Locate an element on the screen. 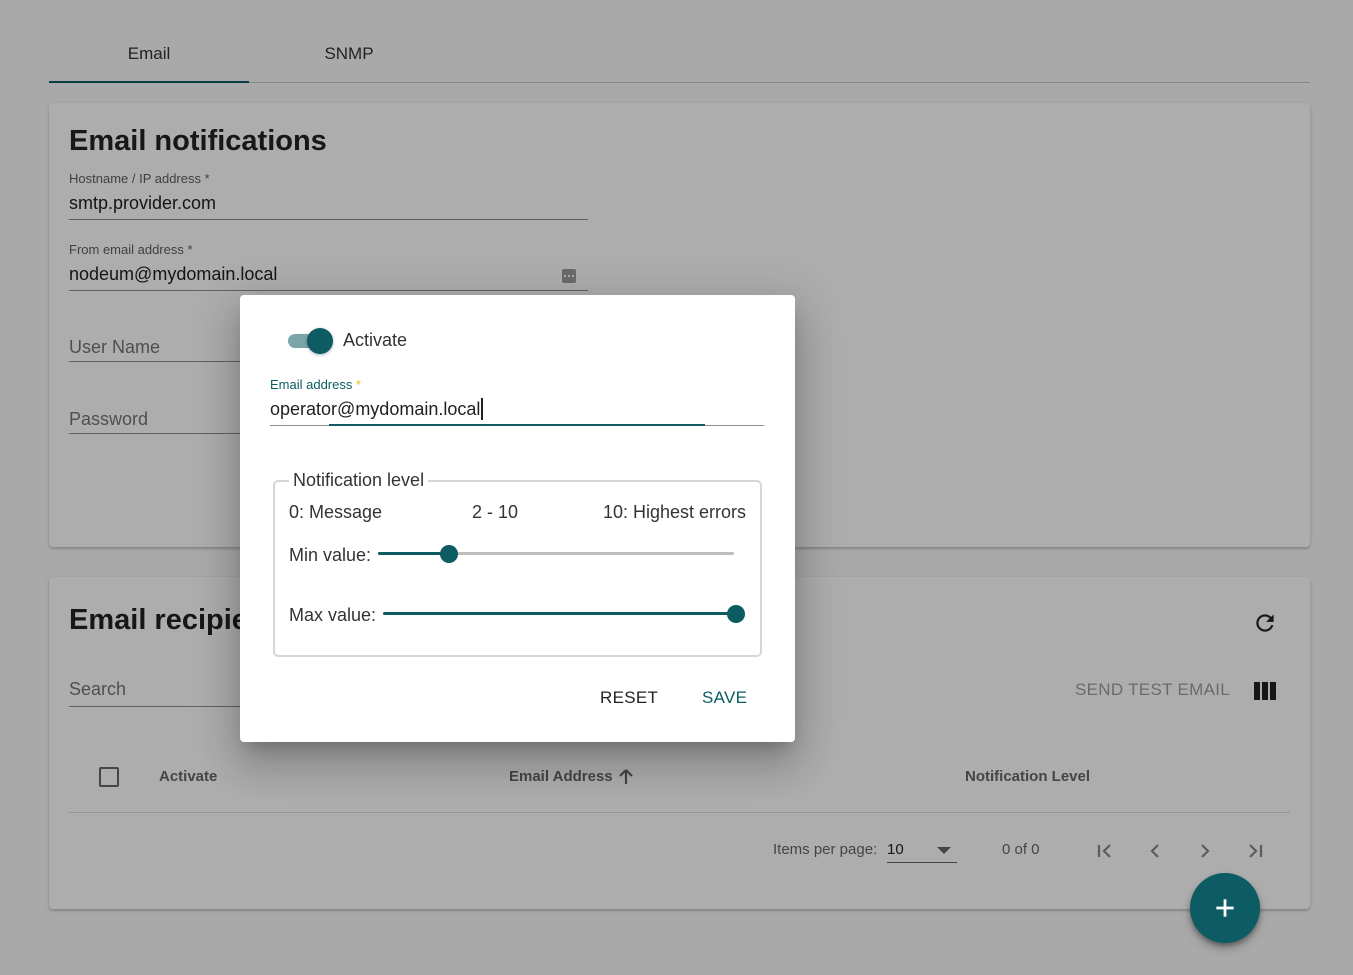 This screenshot has width=1353, height=975. add-icon is located at coordinates (1225, 908).